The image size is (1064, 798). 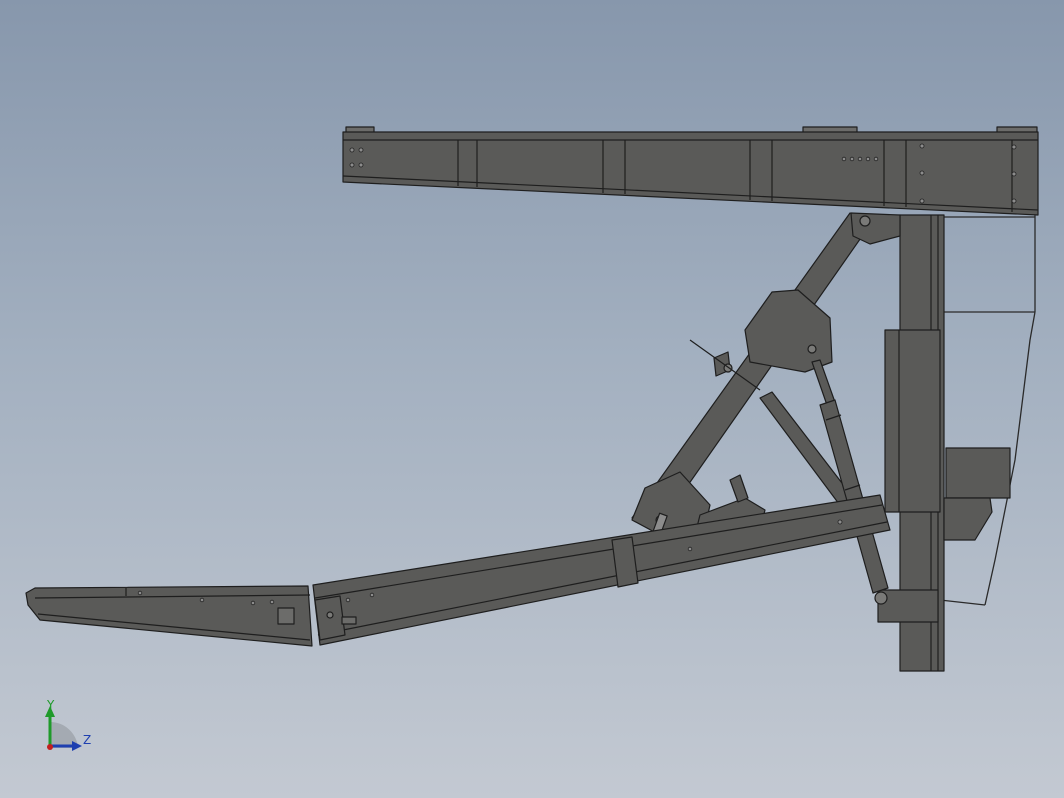 I want to click on vertical-column, so click(x=944, y=443).